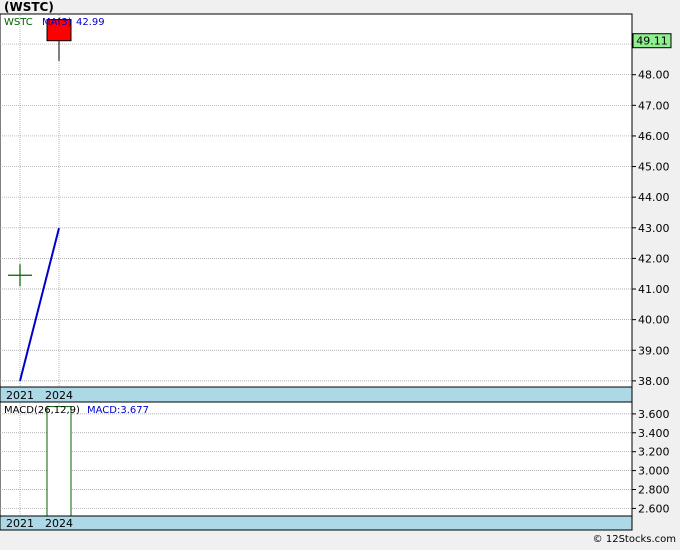 The width and height of the screenshot is (680, 550). I want to click on price-x-axis-band, so click(316, 394).